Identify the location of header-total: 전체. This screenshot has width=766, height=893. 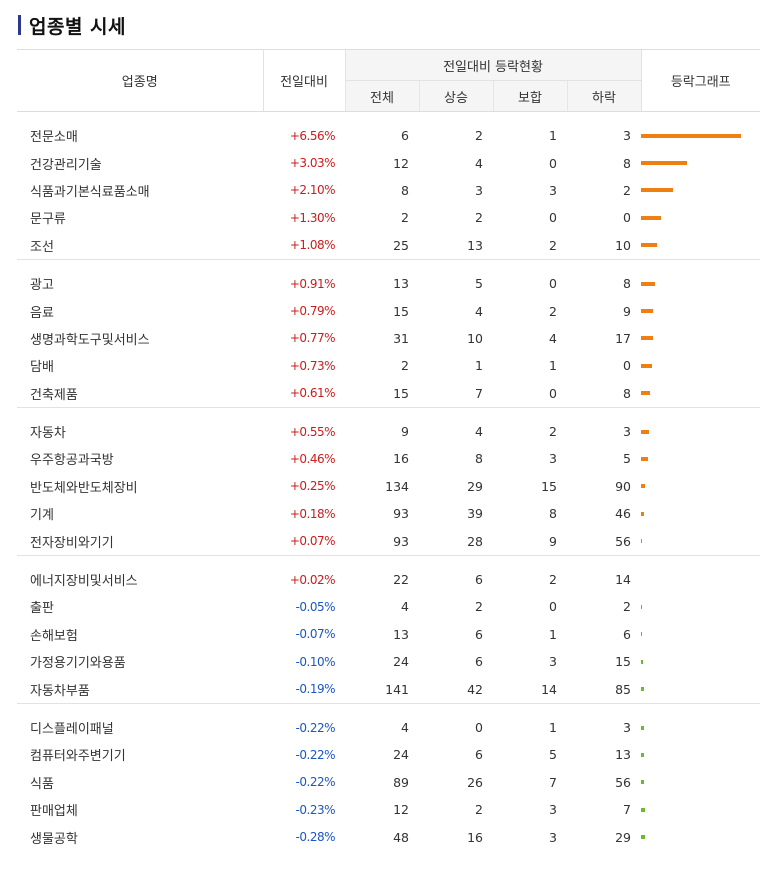
(381, 96).